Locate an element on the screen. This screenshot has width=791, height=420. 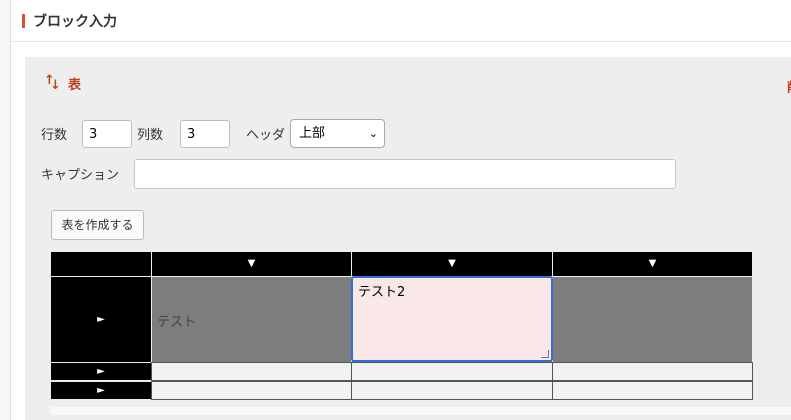
caption-input is located at coordinates (405, 174).